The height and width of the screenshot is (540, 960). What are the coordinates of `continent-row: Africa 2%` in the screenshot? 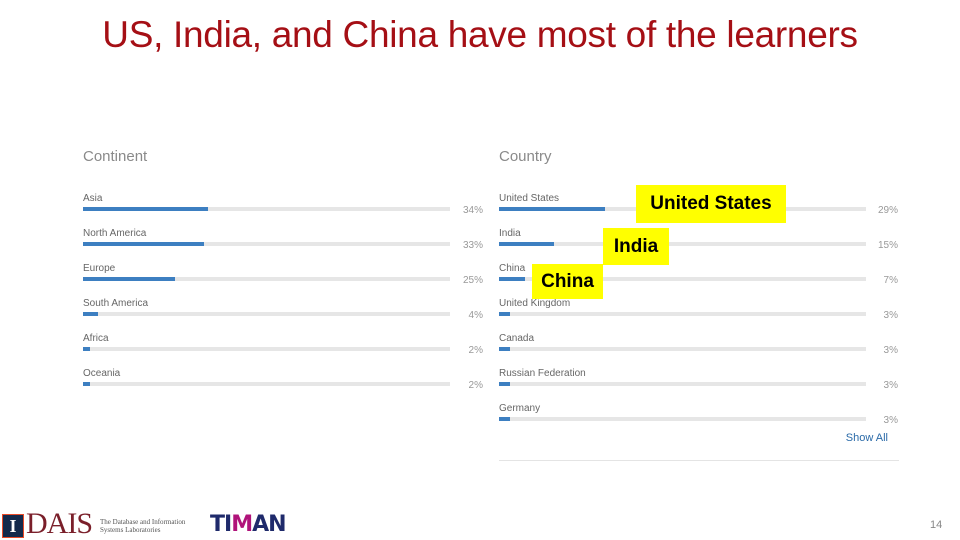 It's located at (283, 350).